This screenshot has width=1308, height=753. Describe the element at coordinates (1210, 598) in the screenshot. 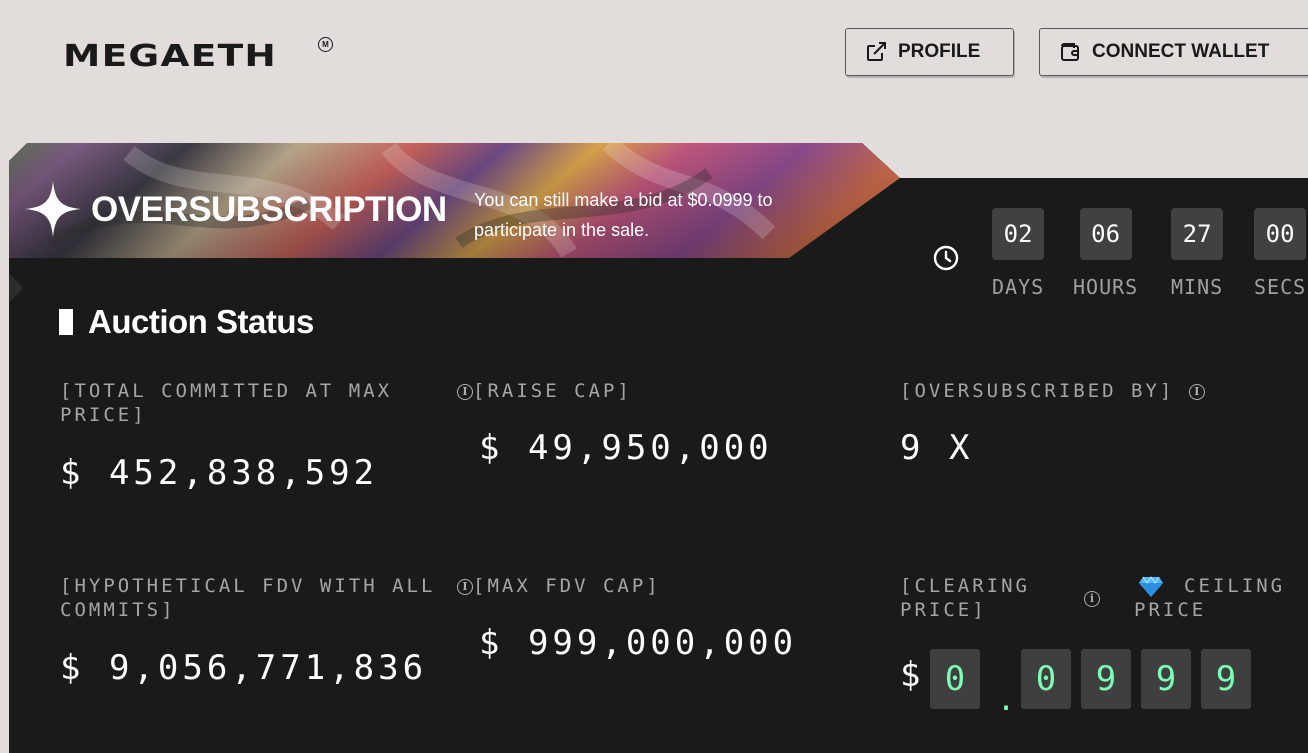

I see `ceiling-price-label: CEILING PRICE` at that location.